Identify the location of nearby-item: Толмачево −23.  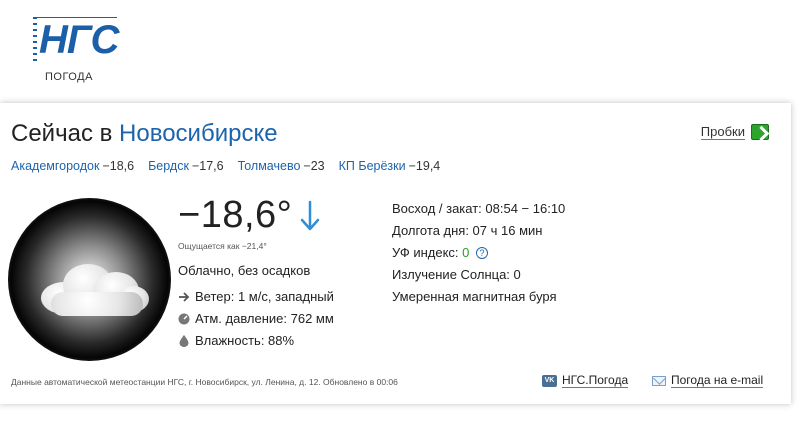
(281, 166).